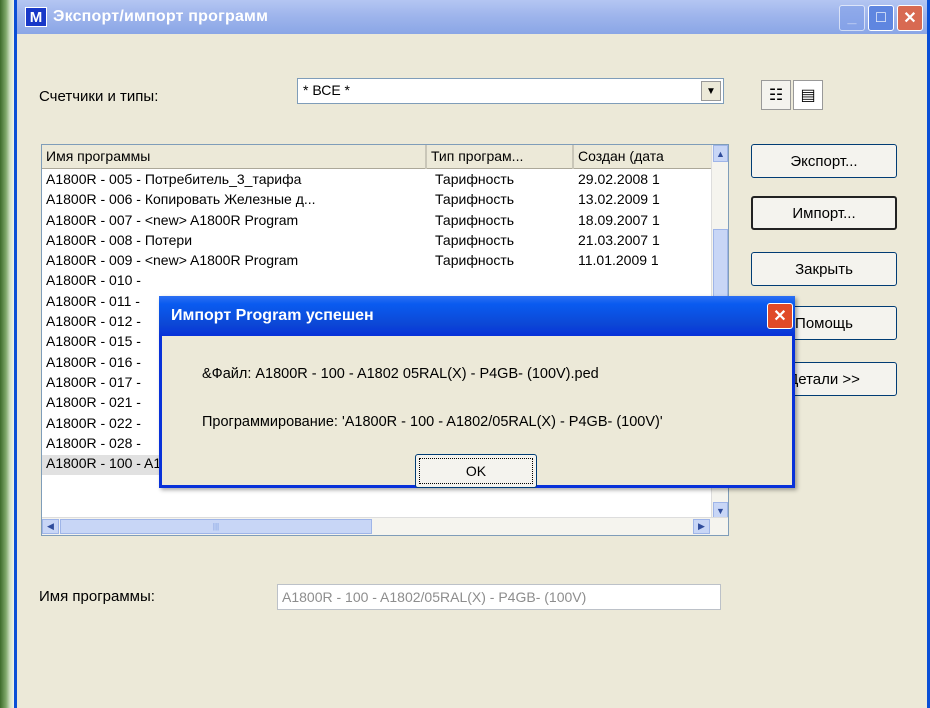  Describe the element at coordinates (619, 219) in the screenshot. I see `cell-created-date: 18.09.2007 1` at that location.